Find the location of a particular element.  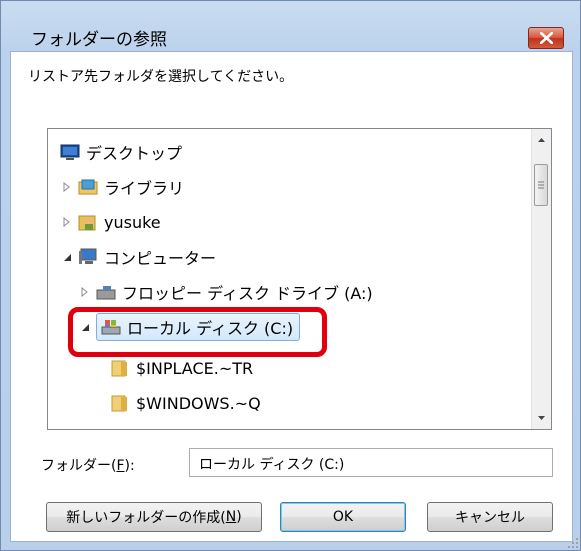

tree-item-folder-windows: $WINDOWS.~Q is located at coordinates (185, 403).